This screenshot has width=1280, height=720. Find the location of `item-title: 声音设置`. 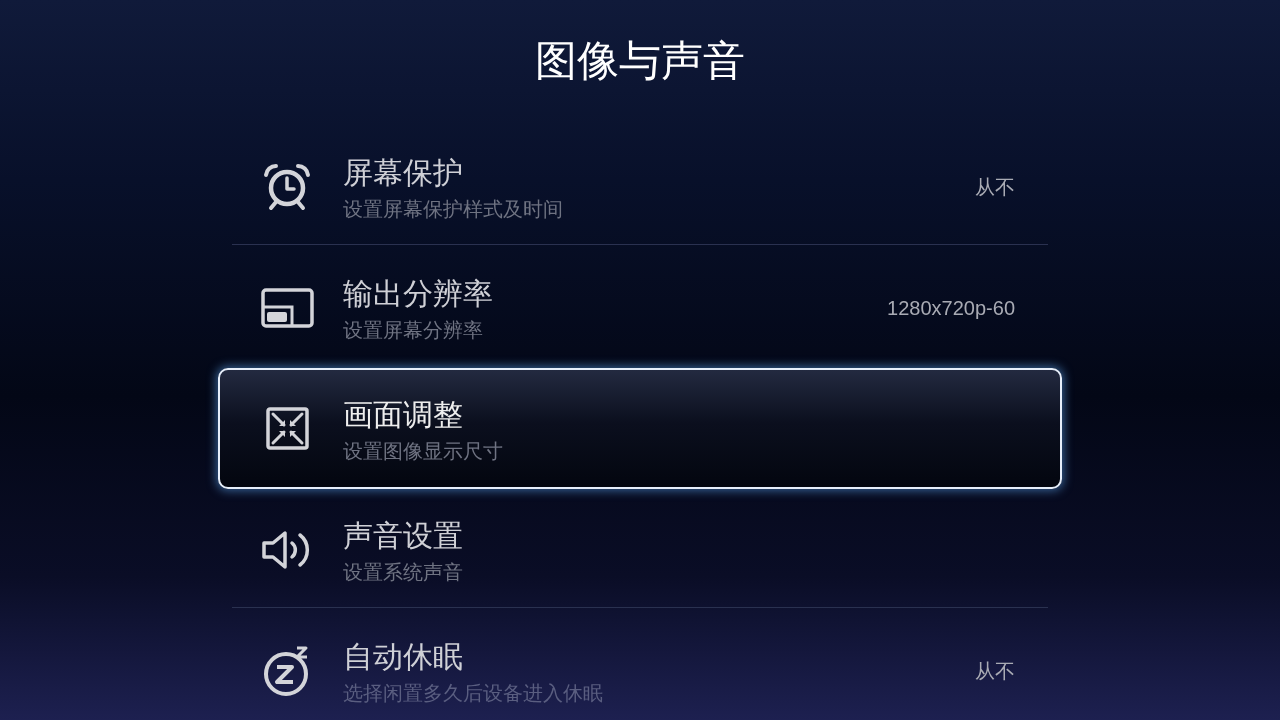

item-title: 声音设置 is located at coordinates (403, 536).